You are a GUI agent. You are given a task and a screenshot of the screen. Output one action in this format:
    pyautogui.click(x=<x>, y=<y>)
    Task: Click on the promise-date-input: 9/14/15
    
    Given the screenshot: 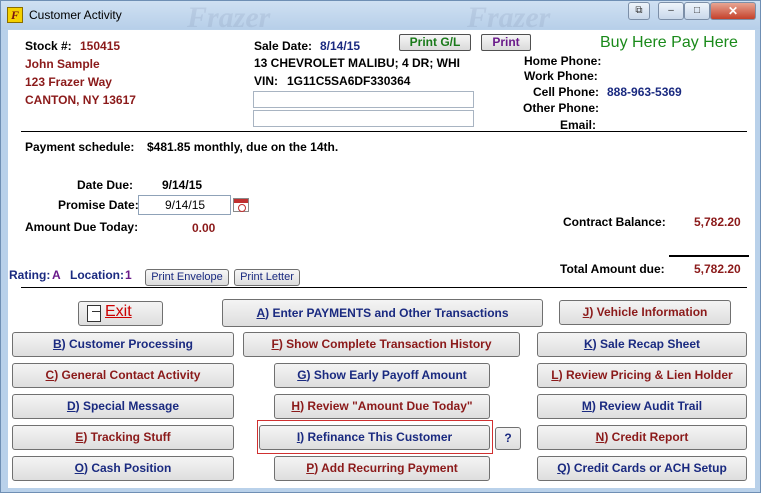 What is the action you would take?
    pyautogui.click(x=184, y=205)
    